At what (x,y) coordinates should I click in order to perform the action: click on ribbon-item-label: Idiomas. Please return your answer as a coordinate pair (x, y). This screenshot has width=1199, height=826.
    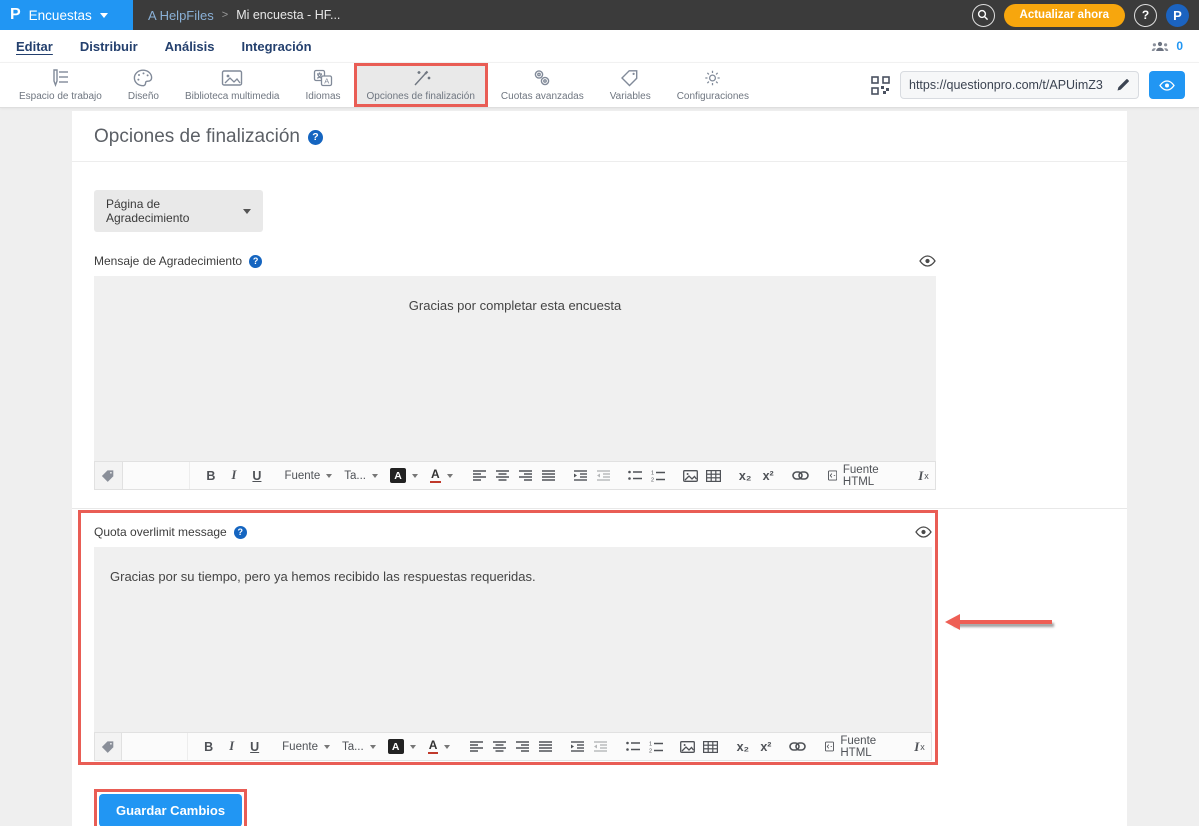
    Looking at the image, I should click on (323, 96).